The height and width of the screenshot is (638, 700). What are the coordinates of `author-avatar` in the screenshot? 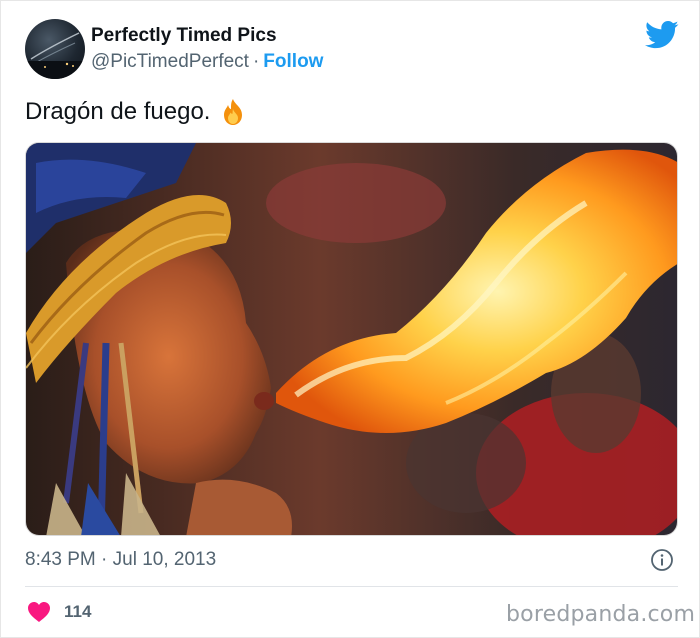 It's located at (55, 49).